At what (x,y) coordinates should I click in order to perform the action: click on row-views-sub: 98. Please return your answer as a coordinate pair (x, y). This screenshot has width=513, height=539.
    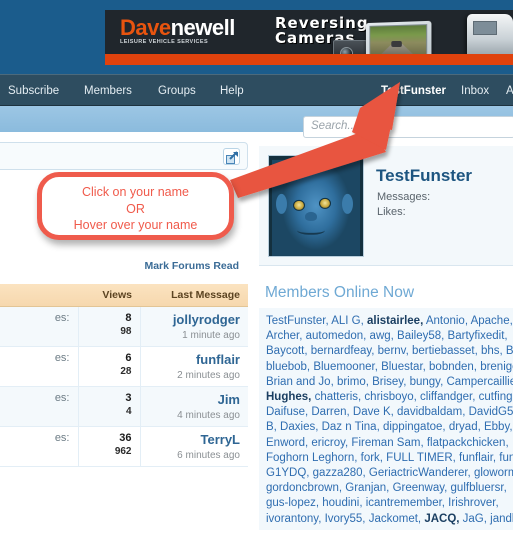
    Looking at the image, I should click on (126, 331).